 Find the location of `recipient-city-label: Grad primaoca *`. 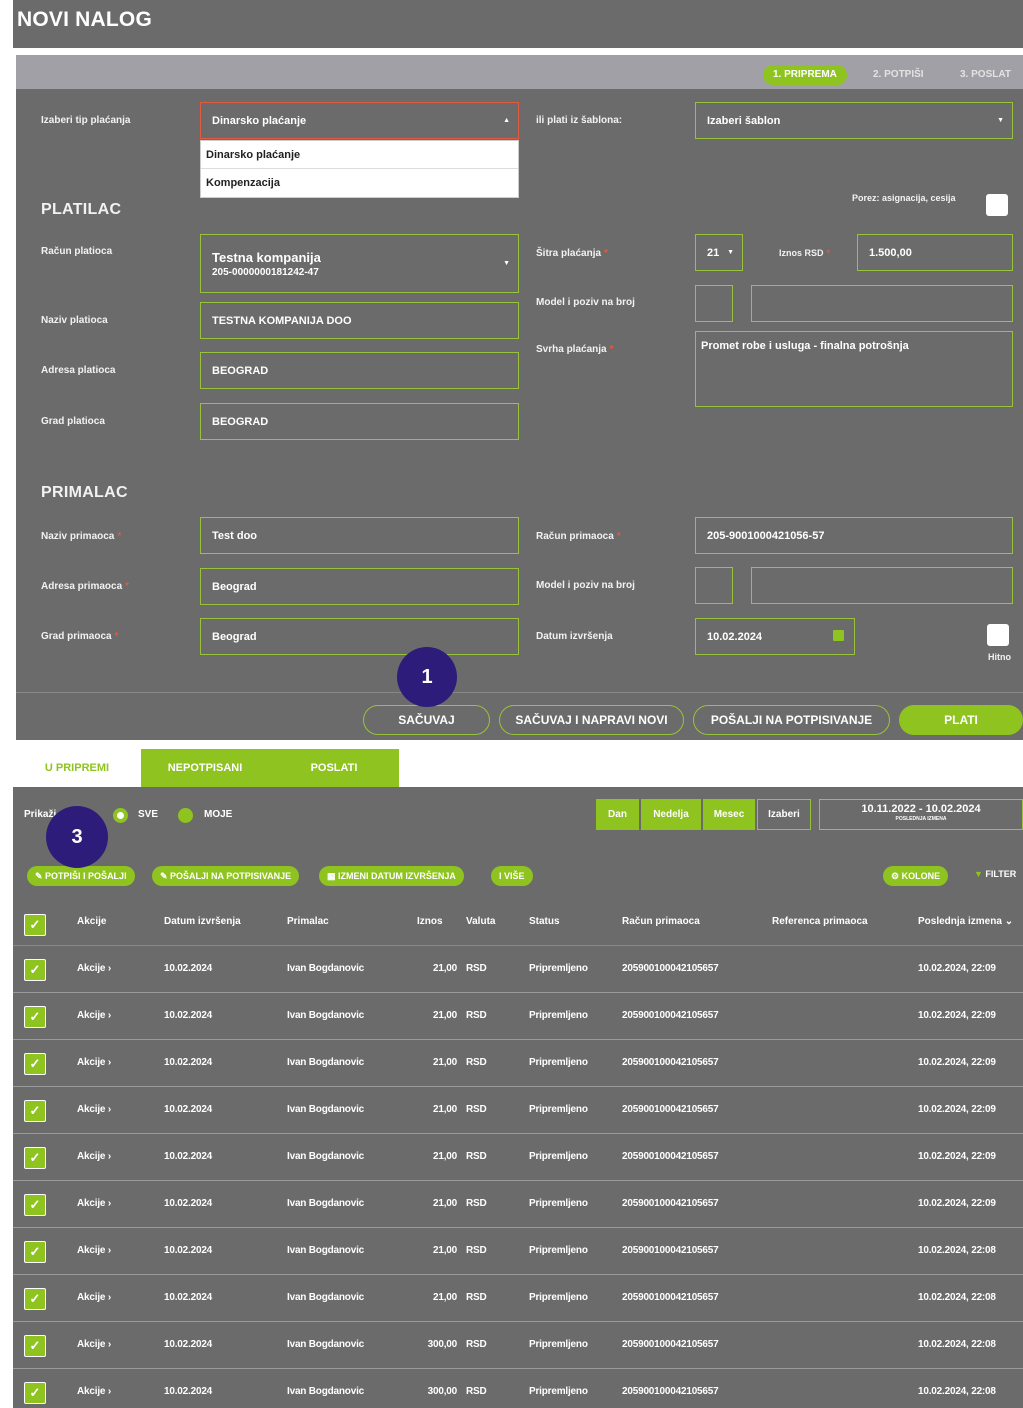

recipient-city-label: Grad primaoca * is located at coordinates (80, 636).